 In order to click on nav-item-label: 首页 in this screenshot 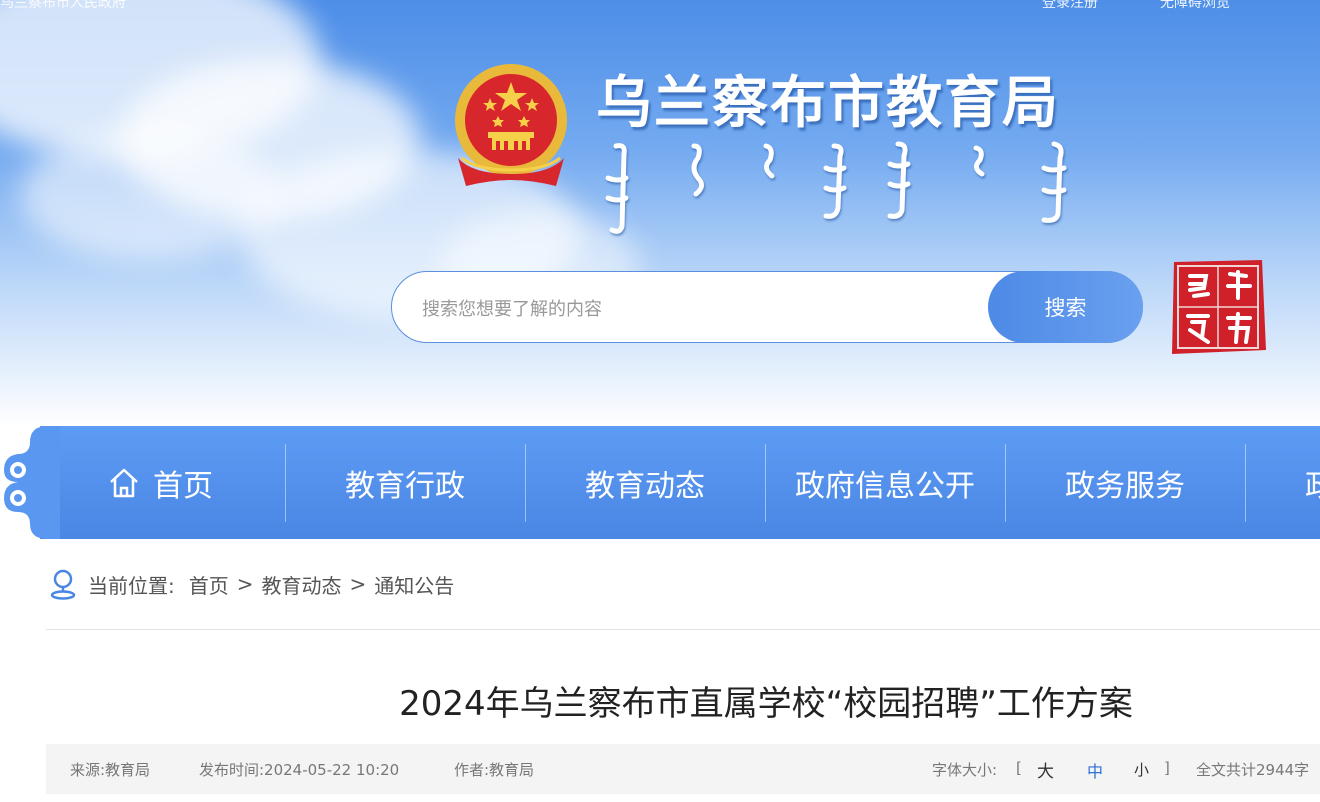, I will do `click(183, 486)`.